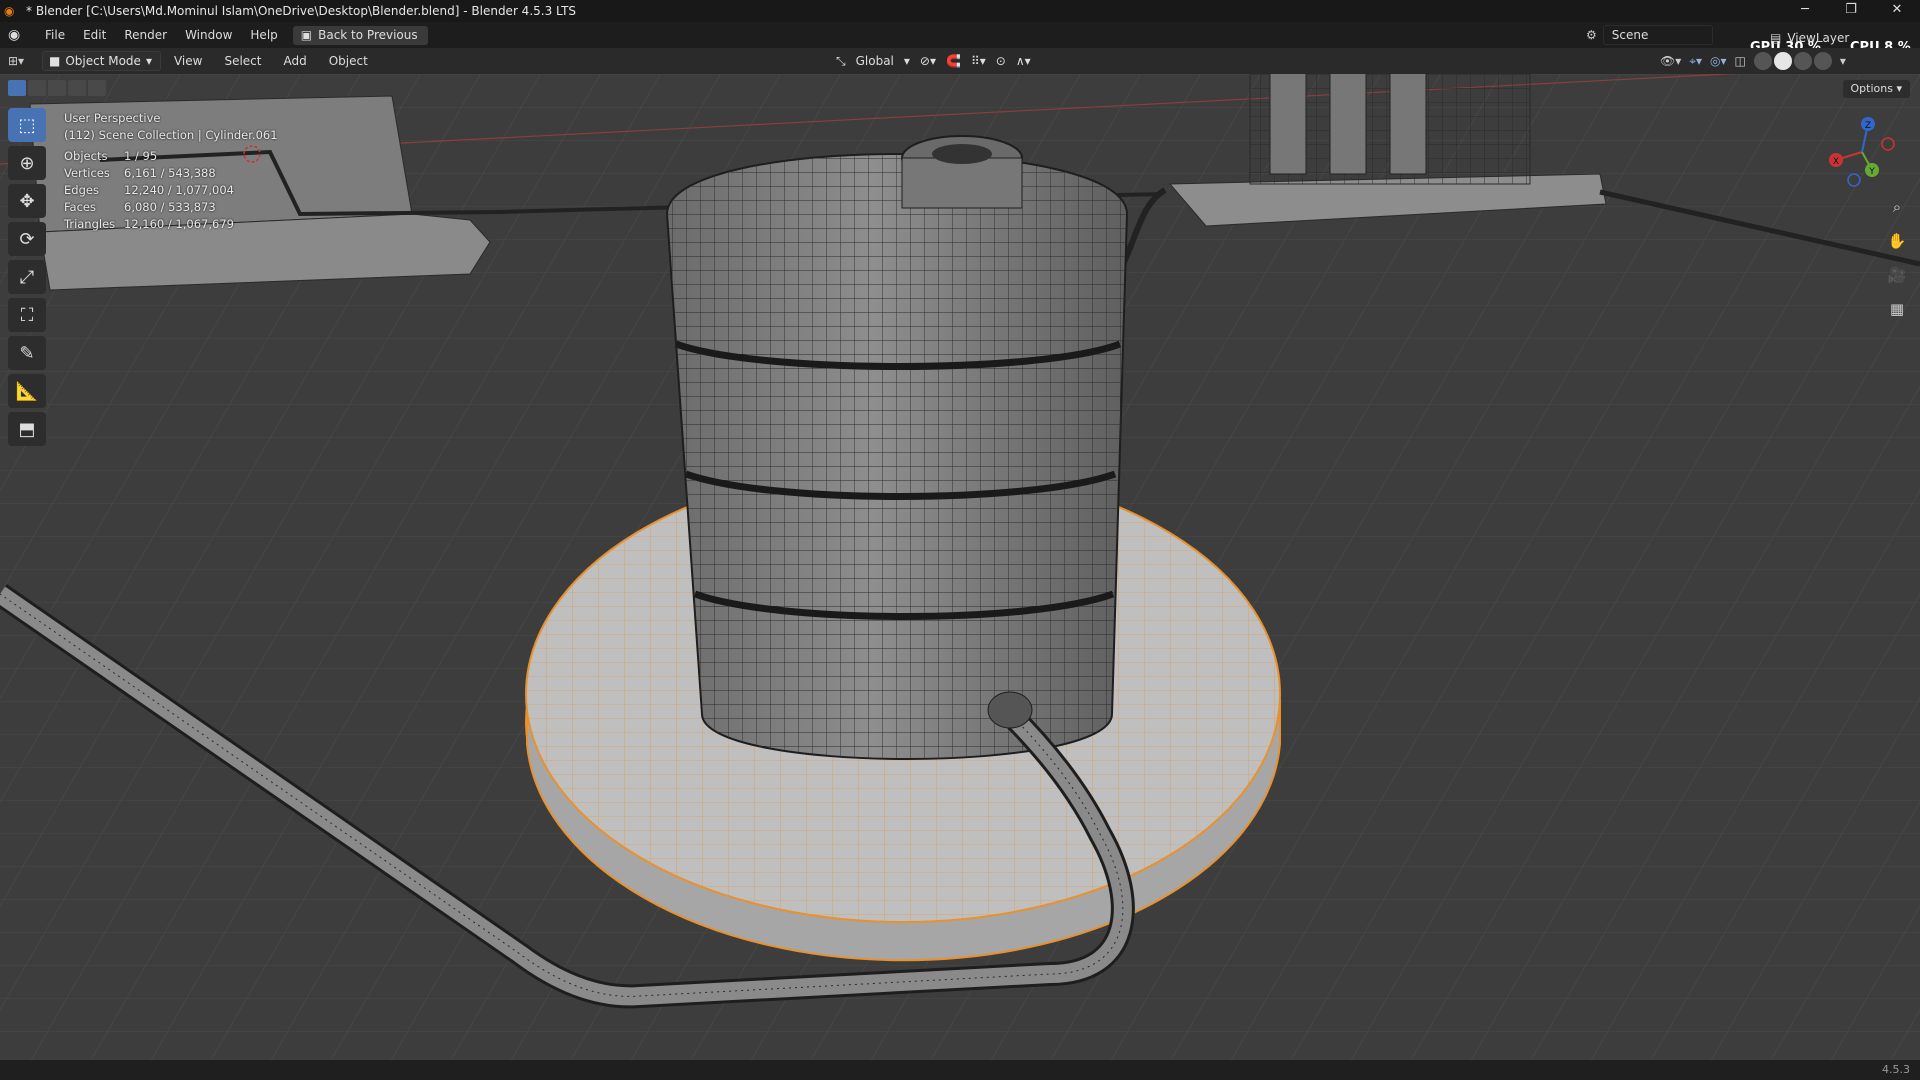  What do you see at coordinates (348, 61) in the screenshot?
I see `menu-object: Object` at bounding box center [348, 61].